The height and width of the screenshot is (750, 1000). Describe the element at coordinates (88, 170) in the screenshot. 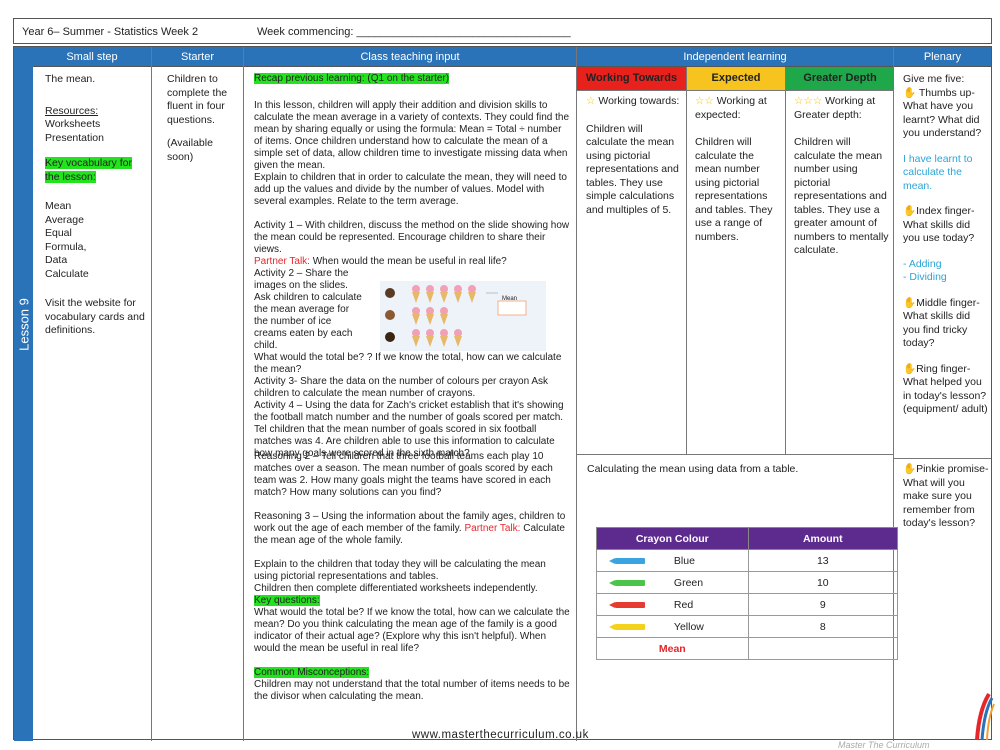

I see `vocab-label: Key vocabulary for the lesson:` at that location.